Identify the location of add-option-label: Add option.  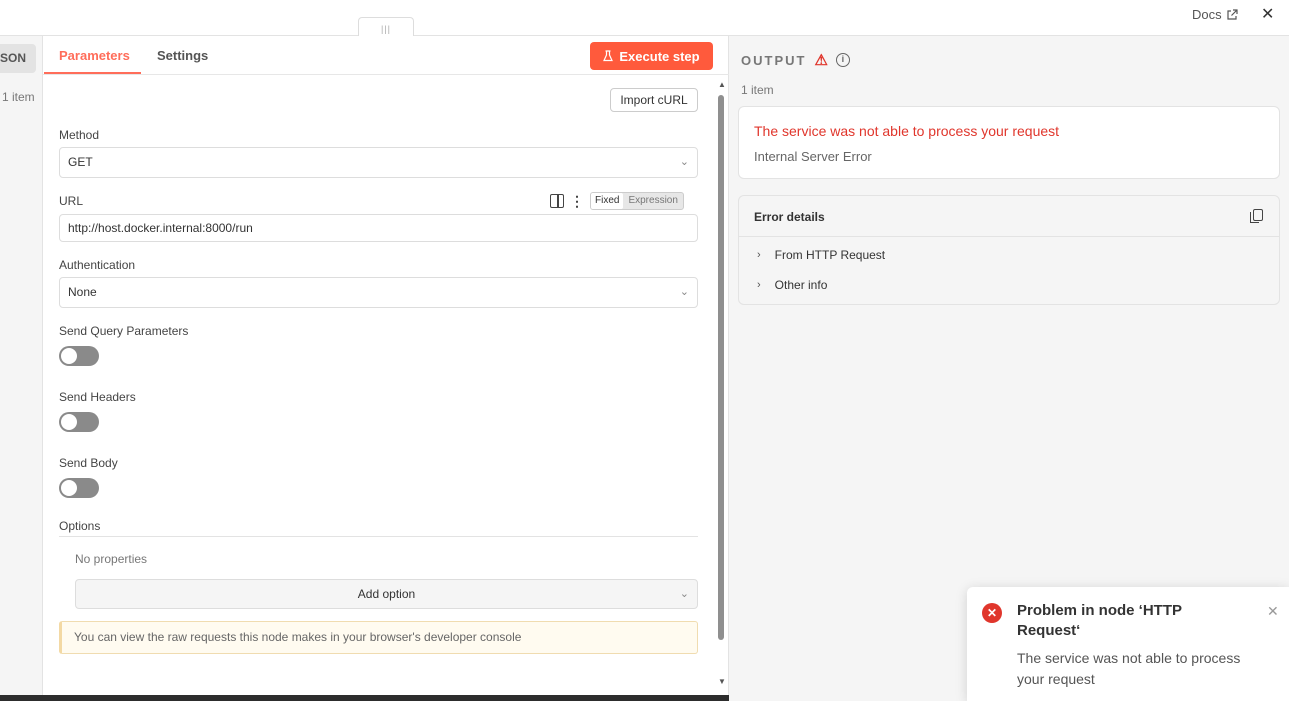
(386, 594).